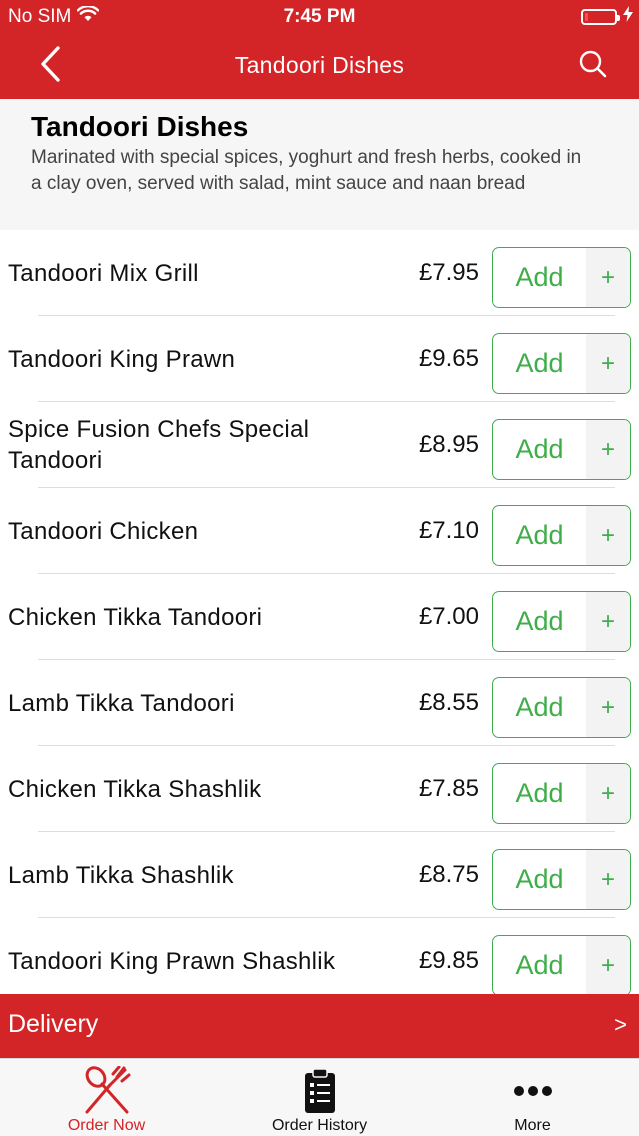  What do you see at coordinates (159, 445) in the screenshot?
I see `item-name: Spice Fusion Chefs Special Tandoori` at bounding box center [159, 445].